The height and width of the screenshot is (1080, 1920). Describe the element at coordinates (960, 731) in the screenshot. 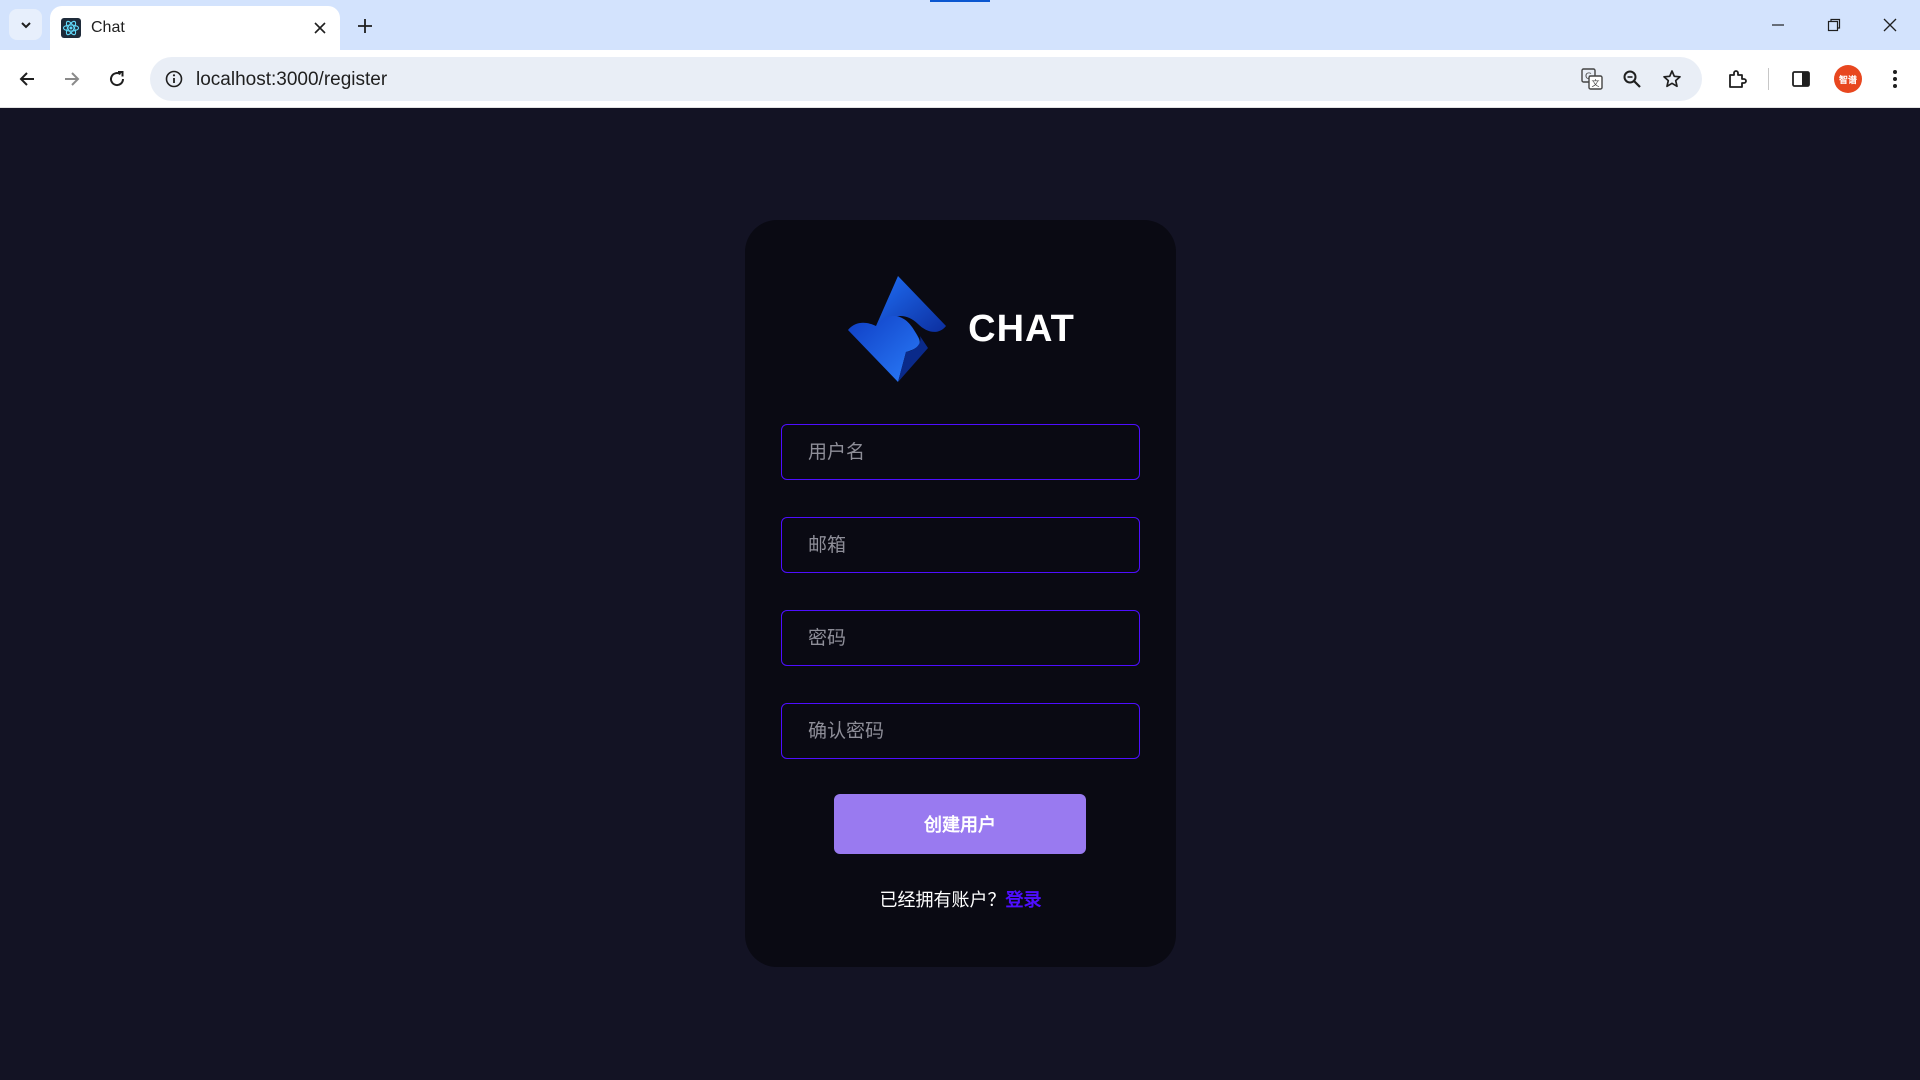

I see `confirm-password-input` at that location.